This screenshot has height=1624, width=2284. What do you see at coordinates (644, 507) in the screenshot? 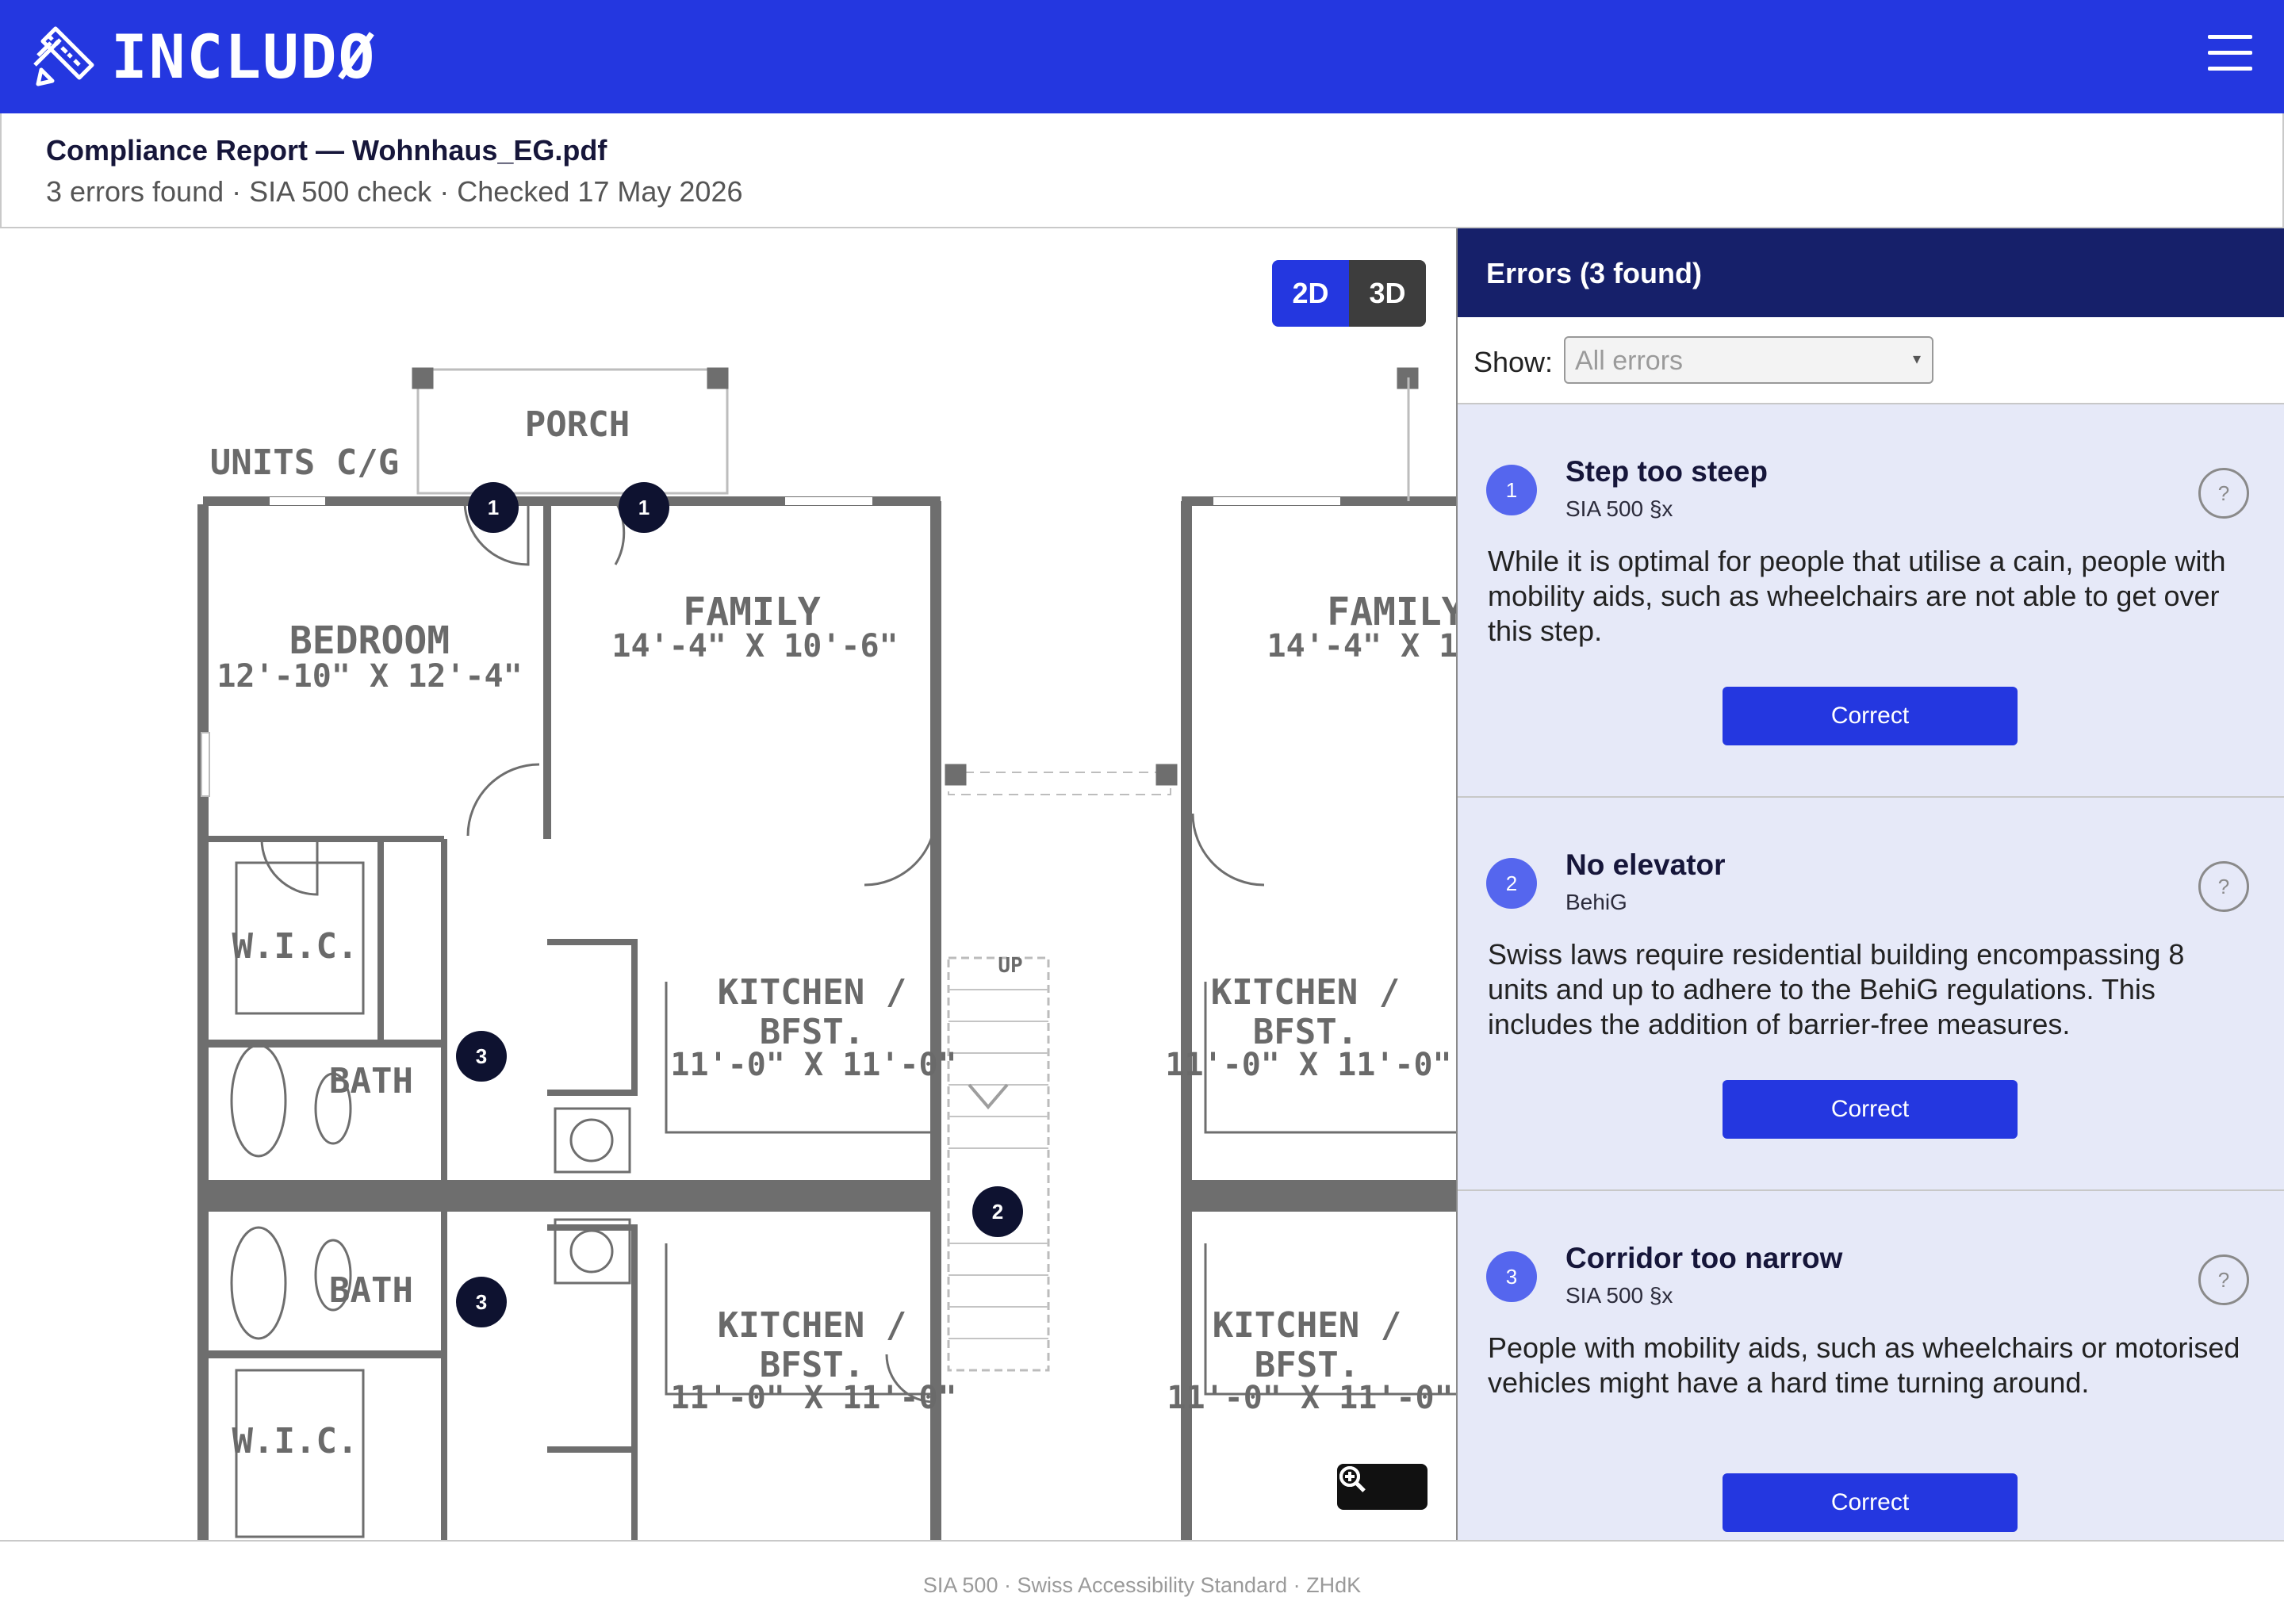
I see `error-marker-1b: 1` at bounding box center [644, 507].